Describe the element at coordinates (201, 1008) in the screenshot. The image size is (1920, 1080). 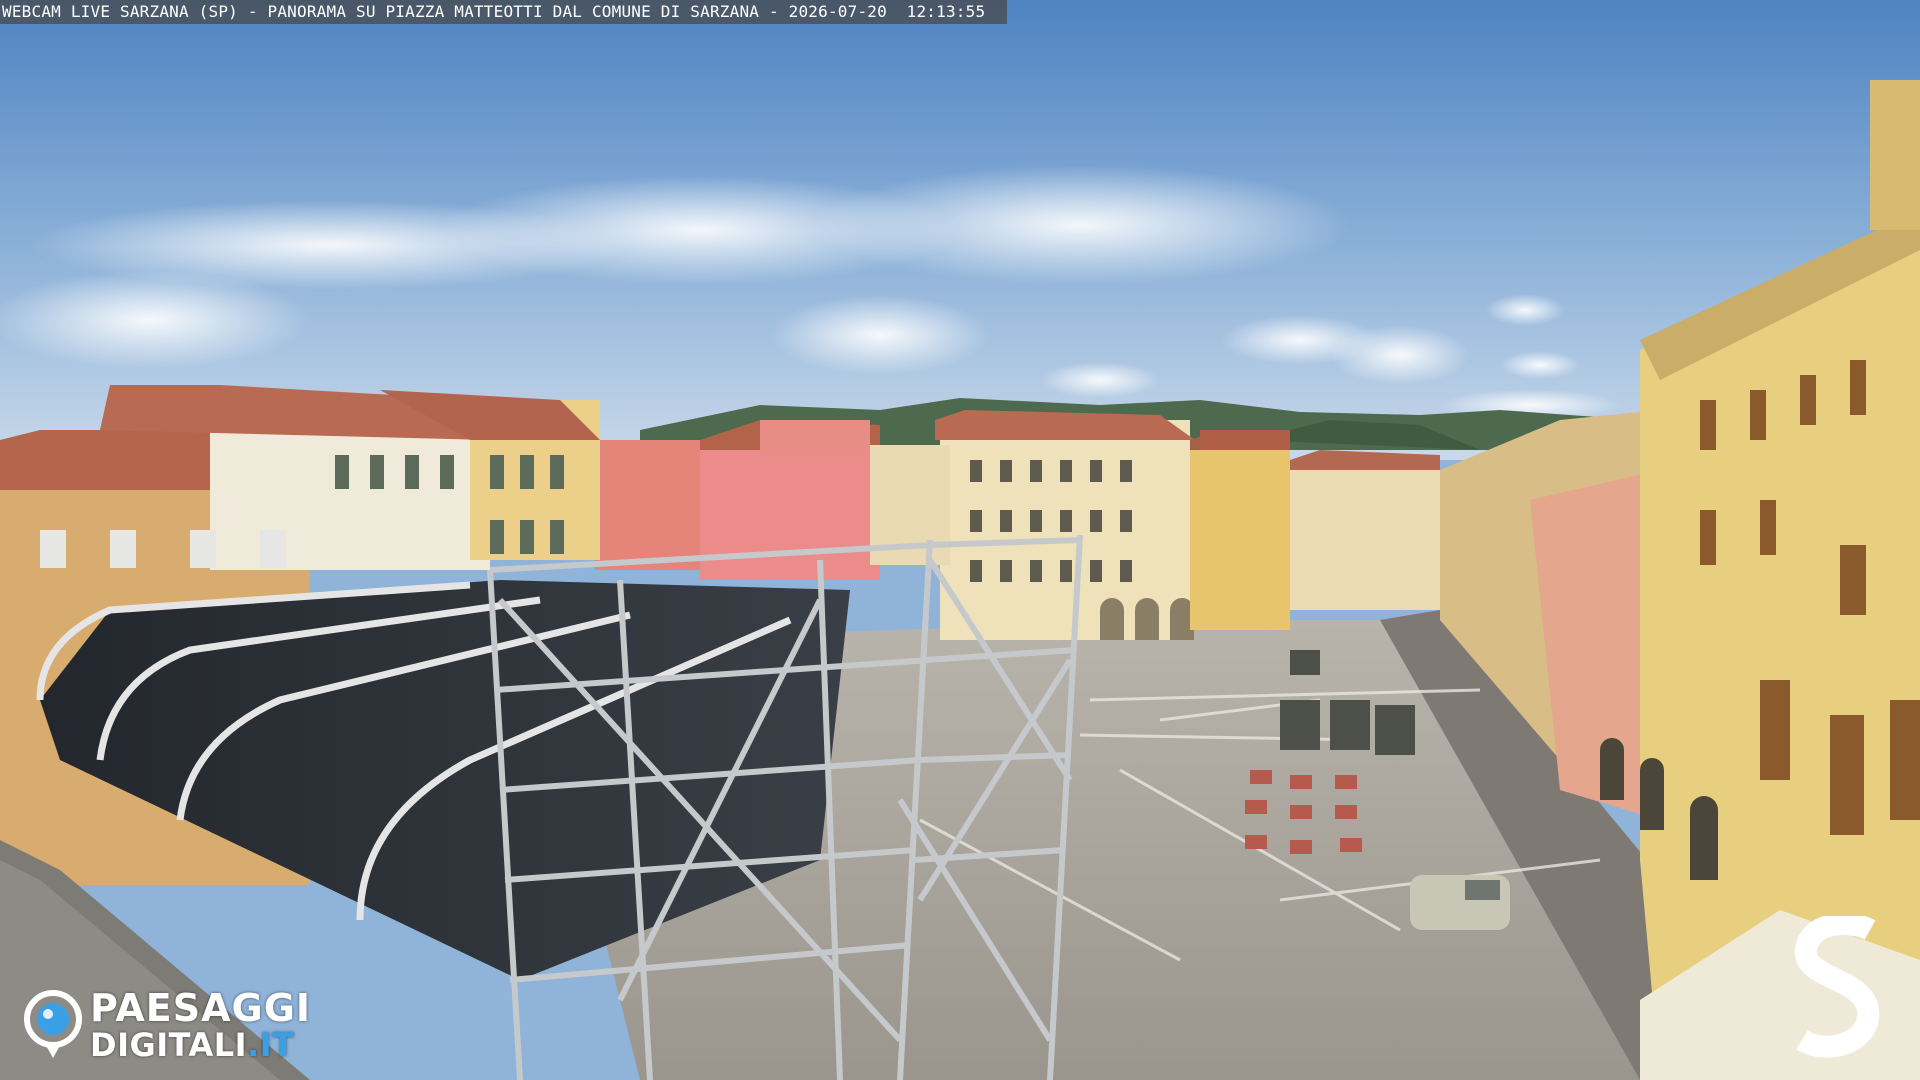
I see `logo-word-1: PAESAGGI` at that location.